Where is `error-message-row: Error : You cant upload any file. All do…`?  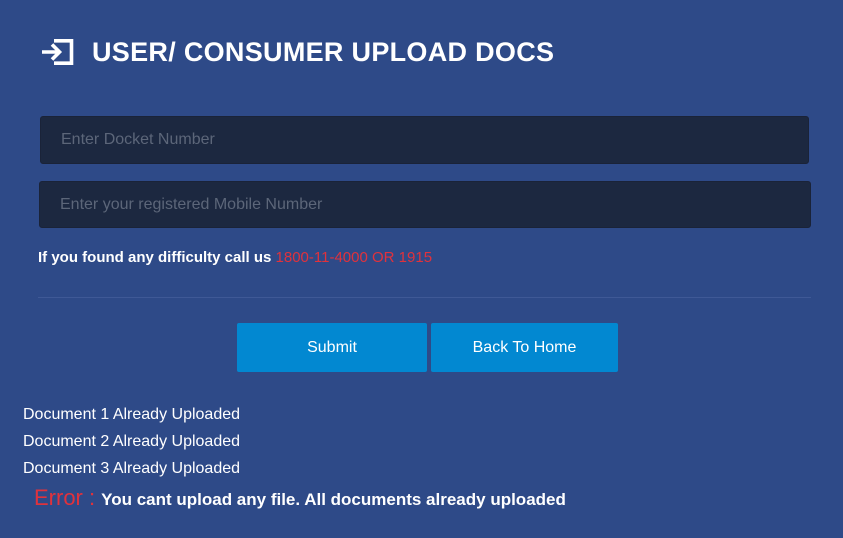
error-message-row: Error : You cant upload any file. All do… is located at coordinates (300, 498).